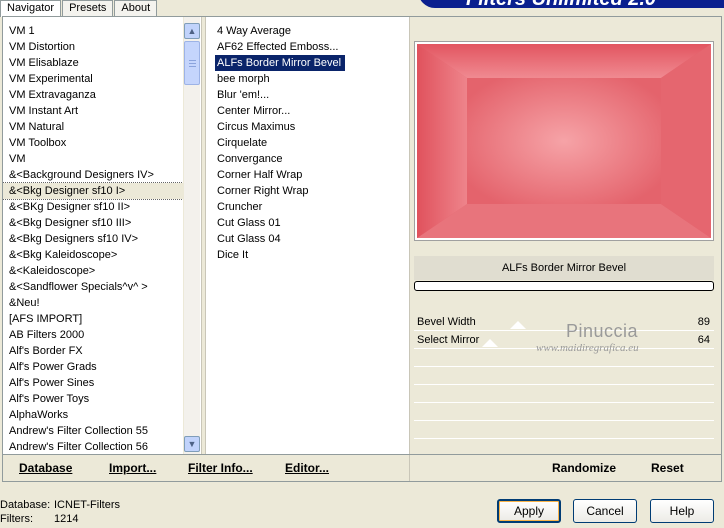 Image resolution: width=724 pixels, height=528 pixels. What do you see at coordinates (203, 235) in the screenshot?
I see `splitter` at bounding box center [203, 235].